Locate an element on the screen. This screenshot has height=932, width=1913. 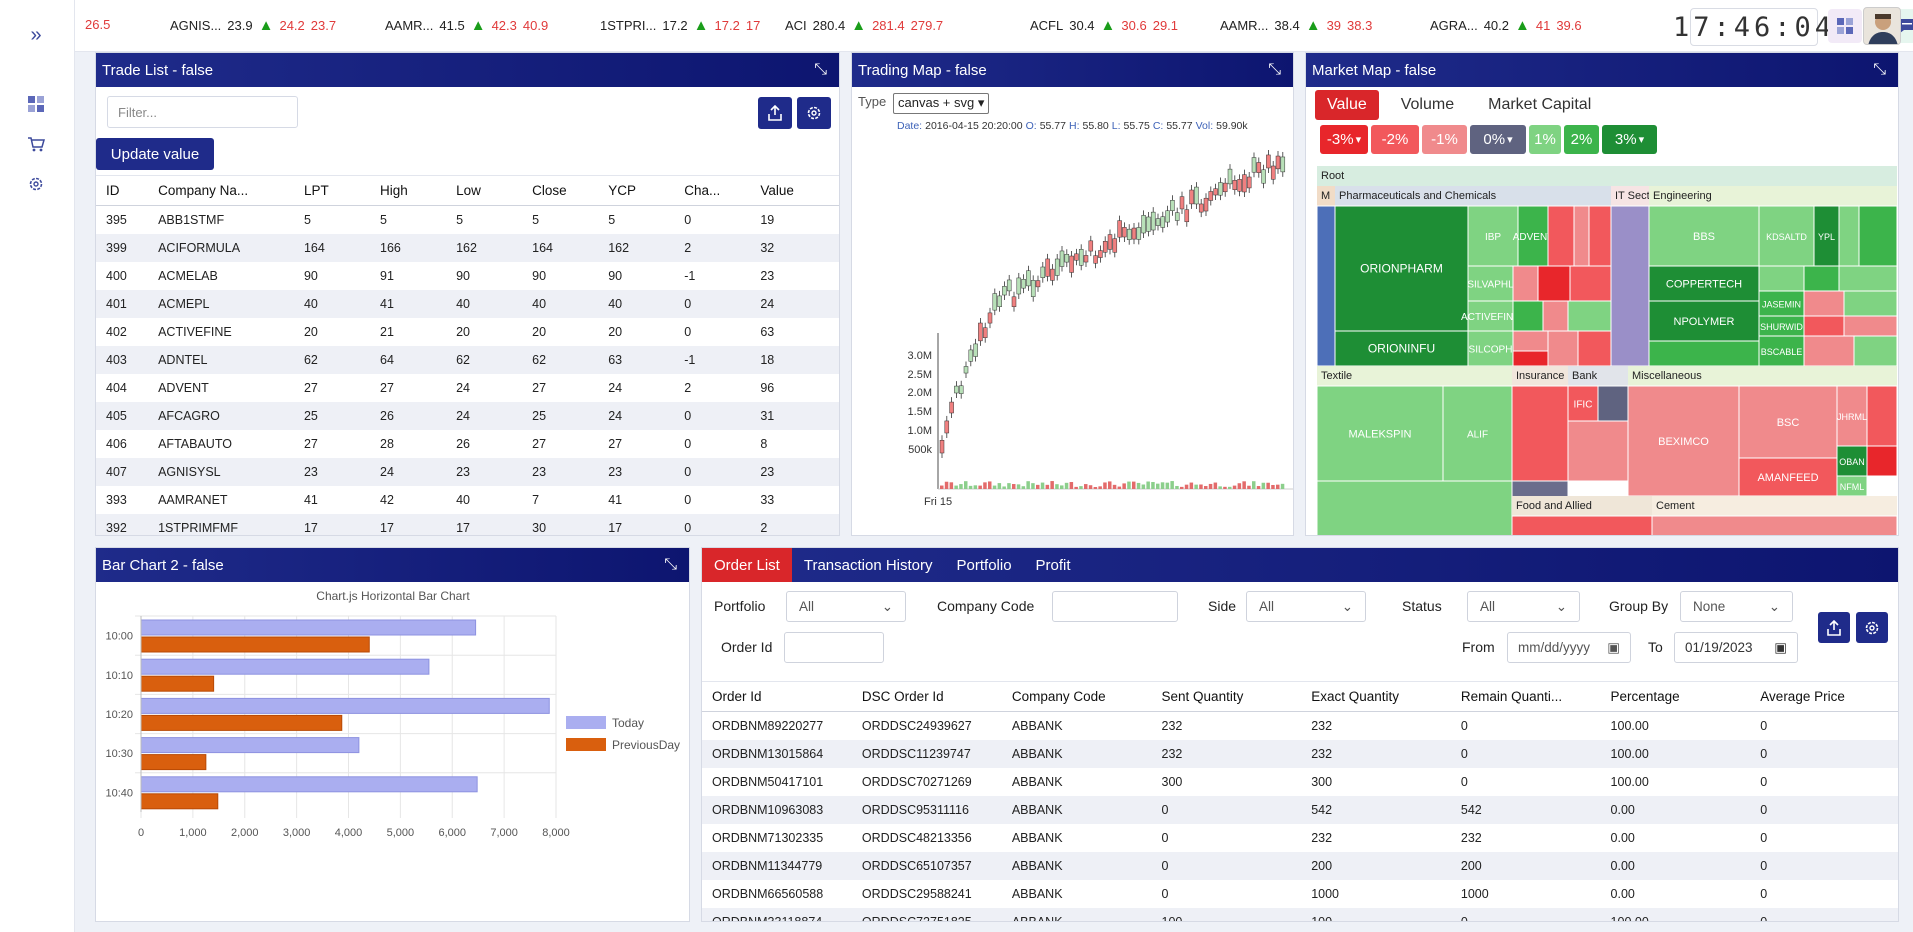
table-row: 392 1STPRIMFMF 17 17 17 30 17 0 2 is located at coordinates (467, 524).